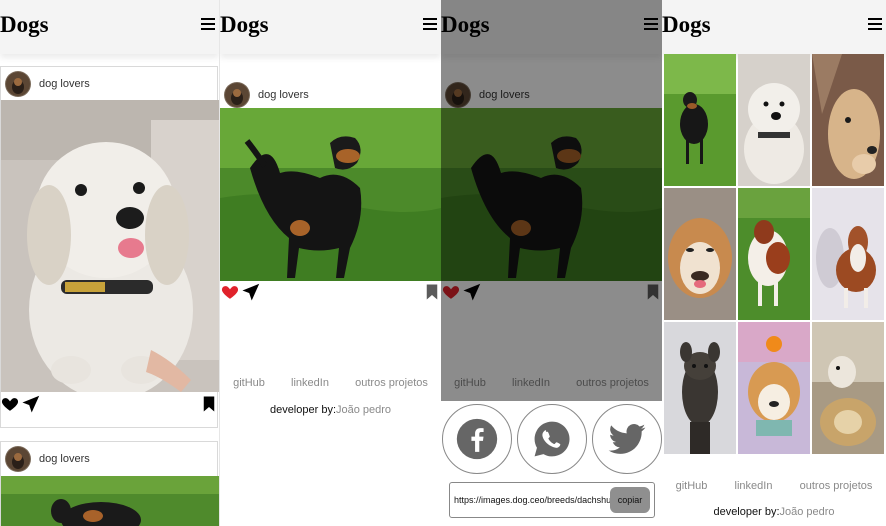 This screenshot has width=886, height=526. I want to click on twitter-icon, so click(627, 439).